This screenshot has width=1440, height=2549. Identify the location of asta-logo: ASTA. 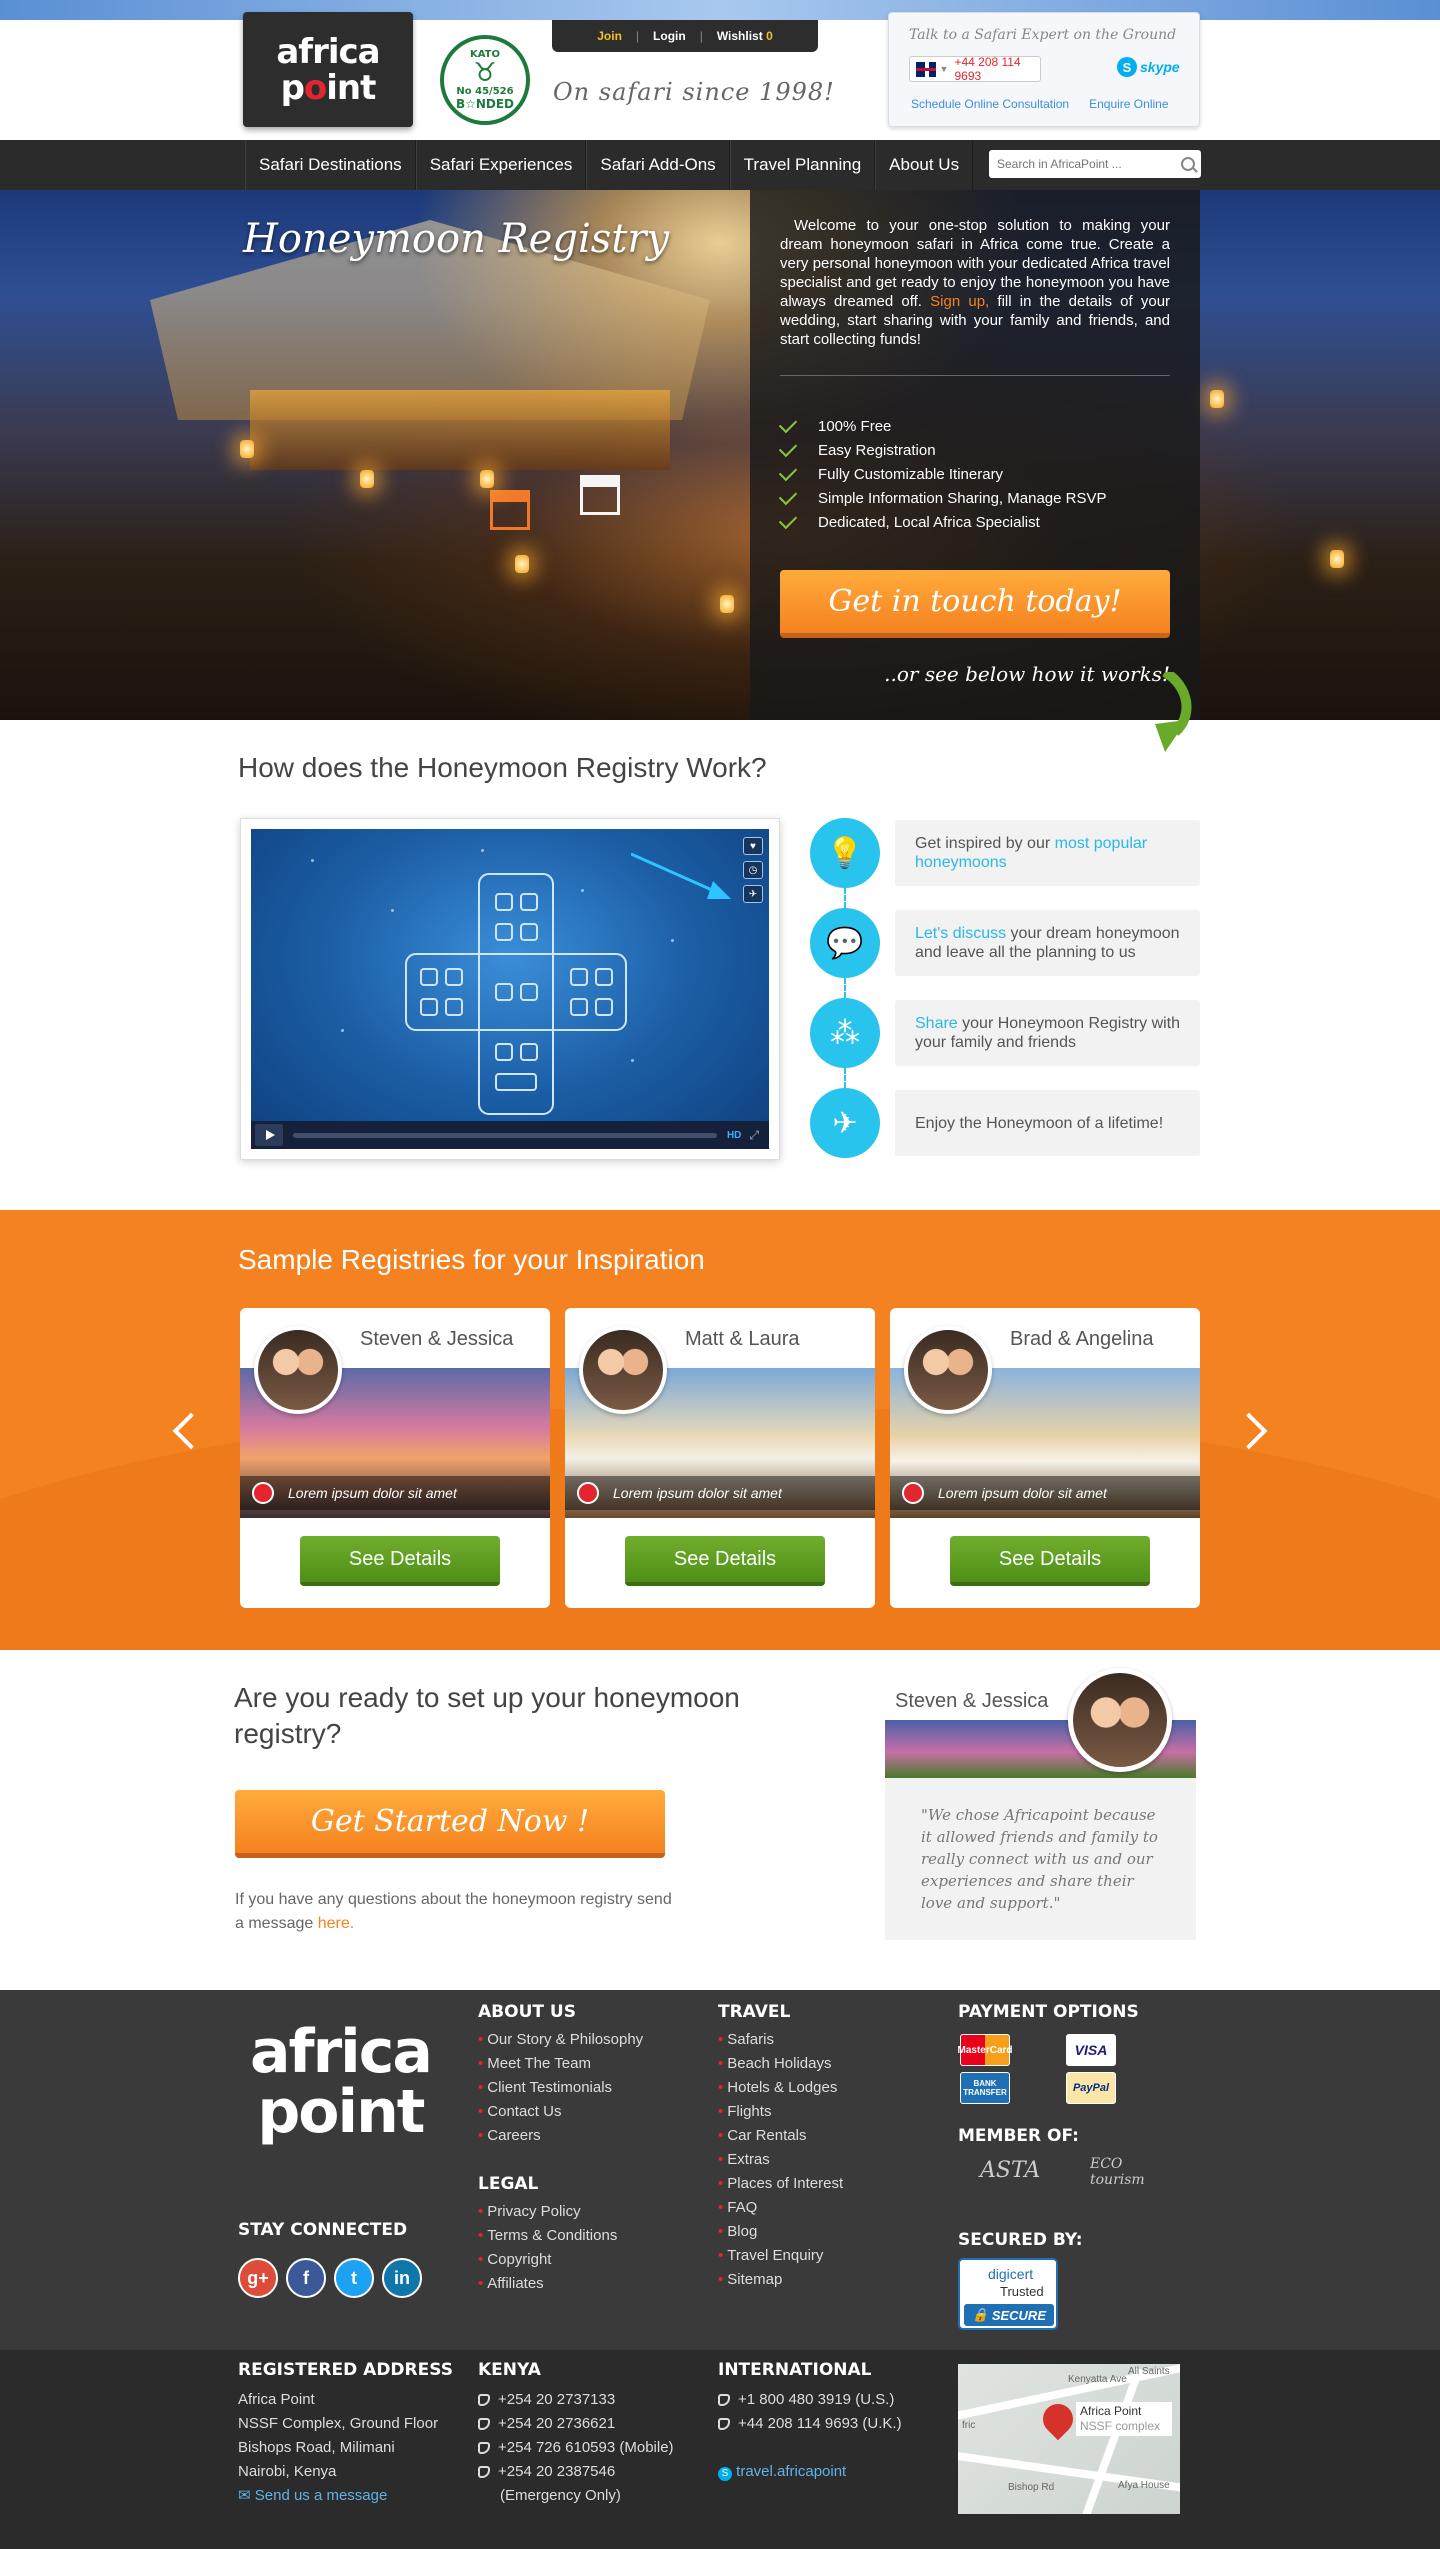
(1010, 2170).